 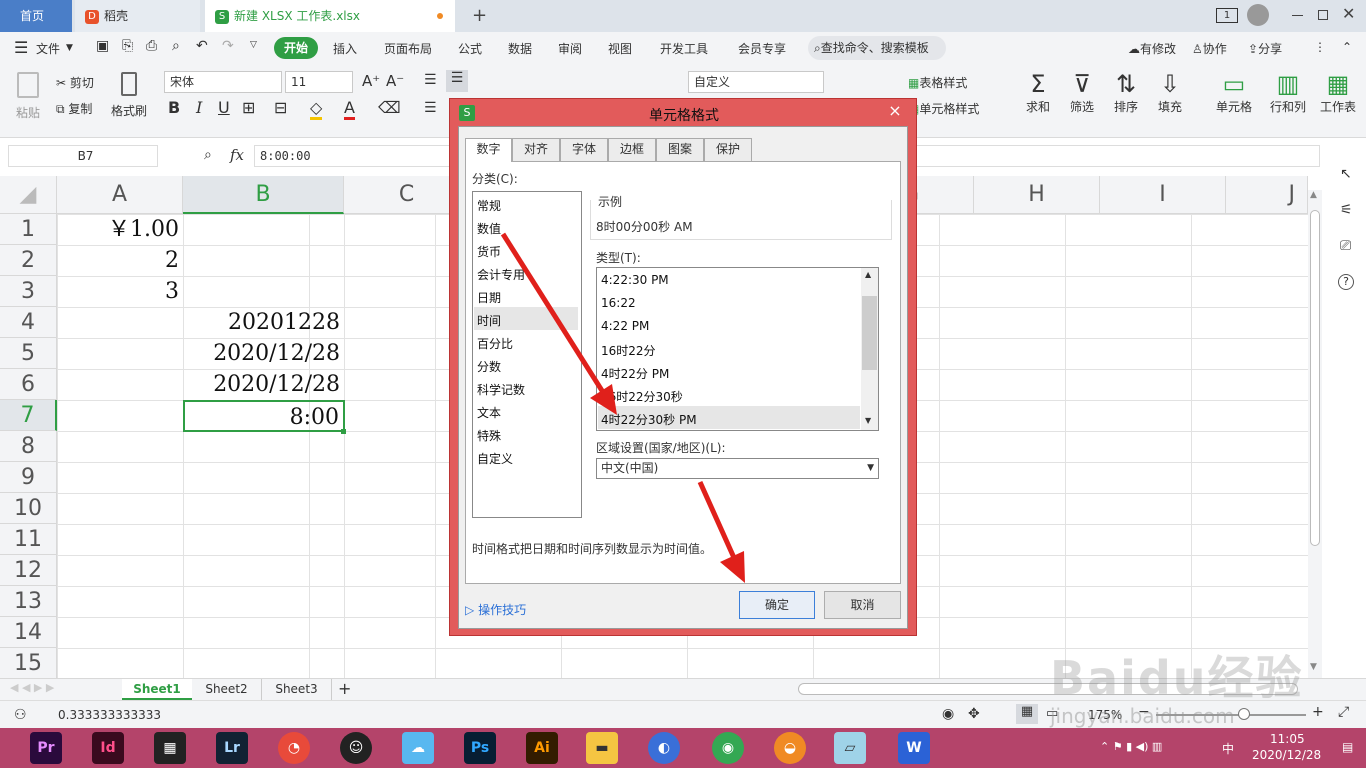 What do you see at coordinates (1318, 712) in the screenshot?
I see `zoom-in-icon: +` at bounding box center [1318, 712].